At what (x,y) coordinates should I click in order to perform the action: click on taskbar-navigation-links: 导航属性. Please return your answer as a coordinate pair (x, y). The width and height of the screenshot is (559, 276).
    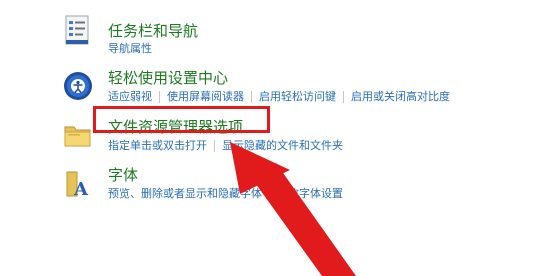
    Looking at the image, I should click on (130, 49).